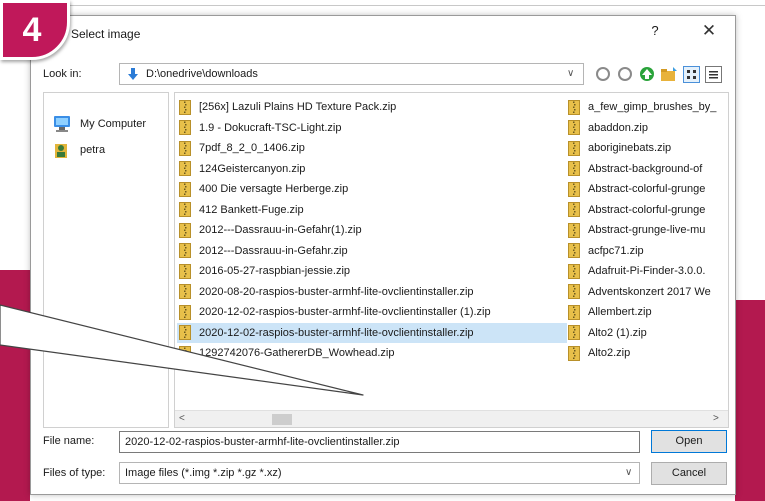  What do you see at coordinates (99, 124) in the screenshot?
I see `sidebar-item-my-computer: My Computer` at bounding box center [99, 124].